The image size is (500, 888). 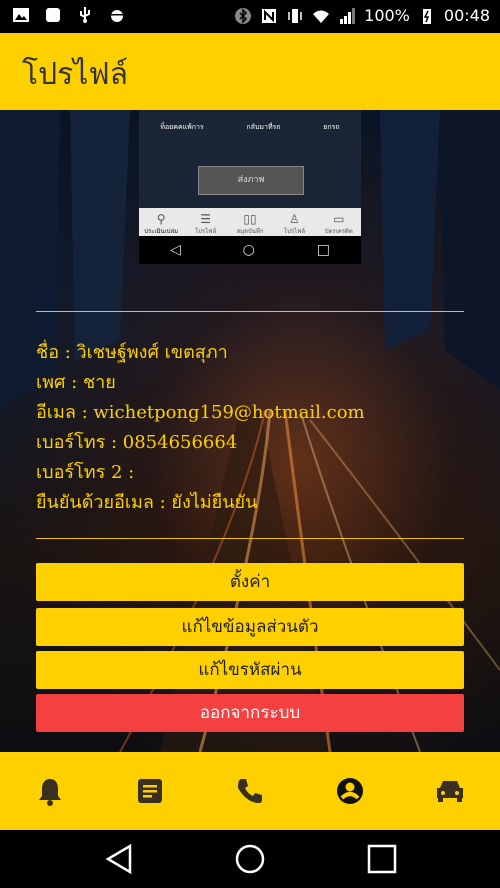 I want to click on nav-call, so click(x=250, y=791).